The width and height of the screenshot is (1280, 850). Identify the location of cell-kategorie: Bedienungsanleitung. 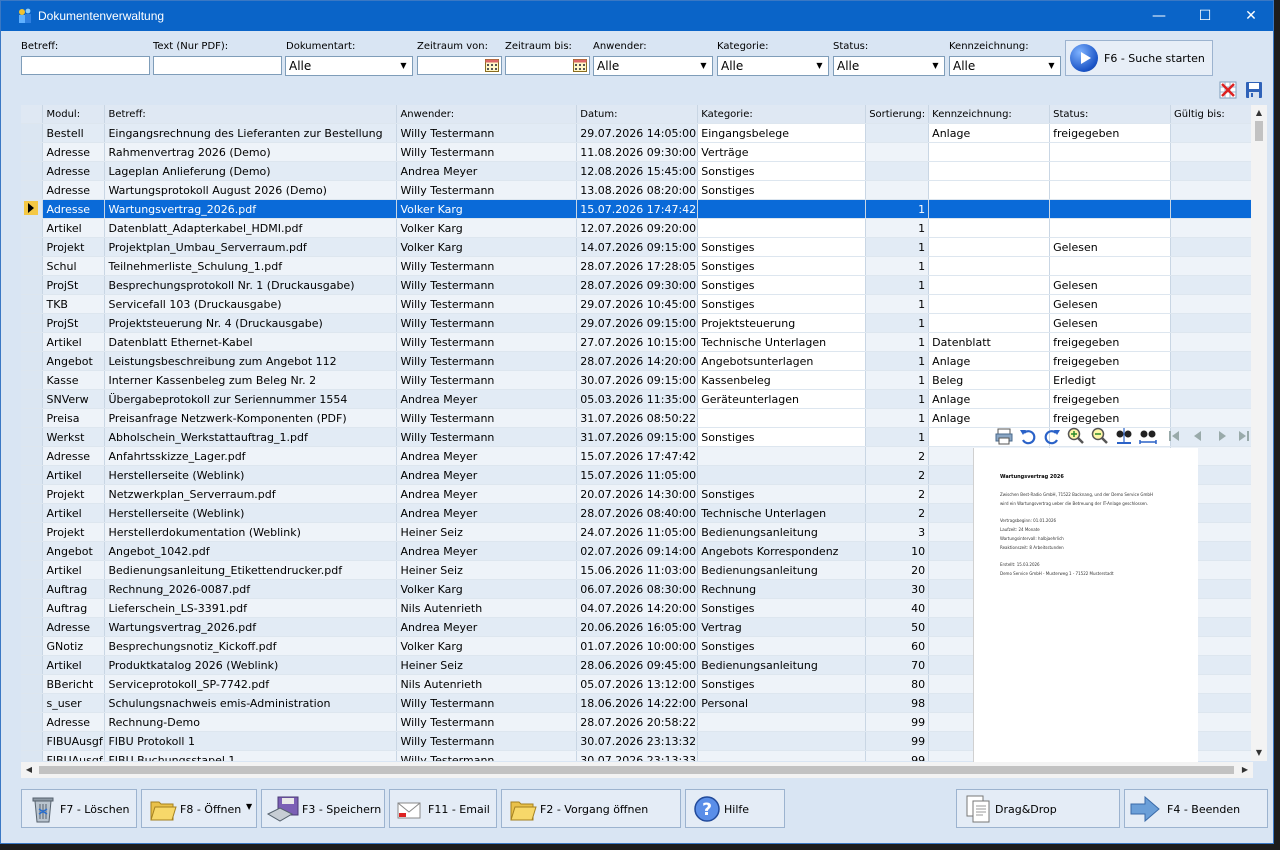
(782, 665).